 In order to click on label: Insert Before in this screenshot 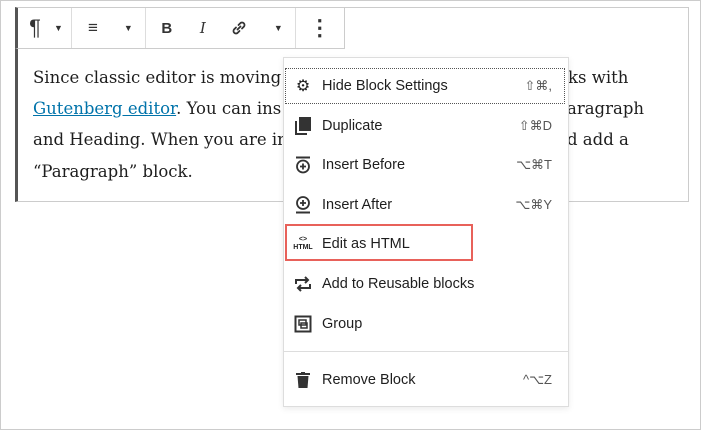, I will do `click(364, 165)`.